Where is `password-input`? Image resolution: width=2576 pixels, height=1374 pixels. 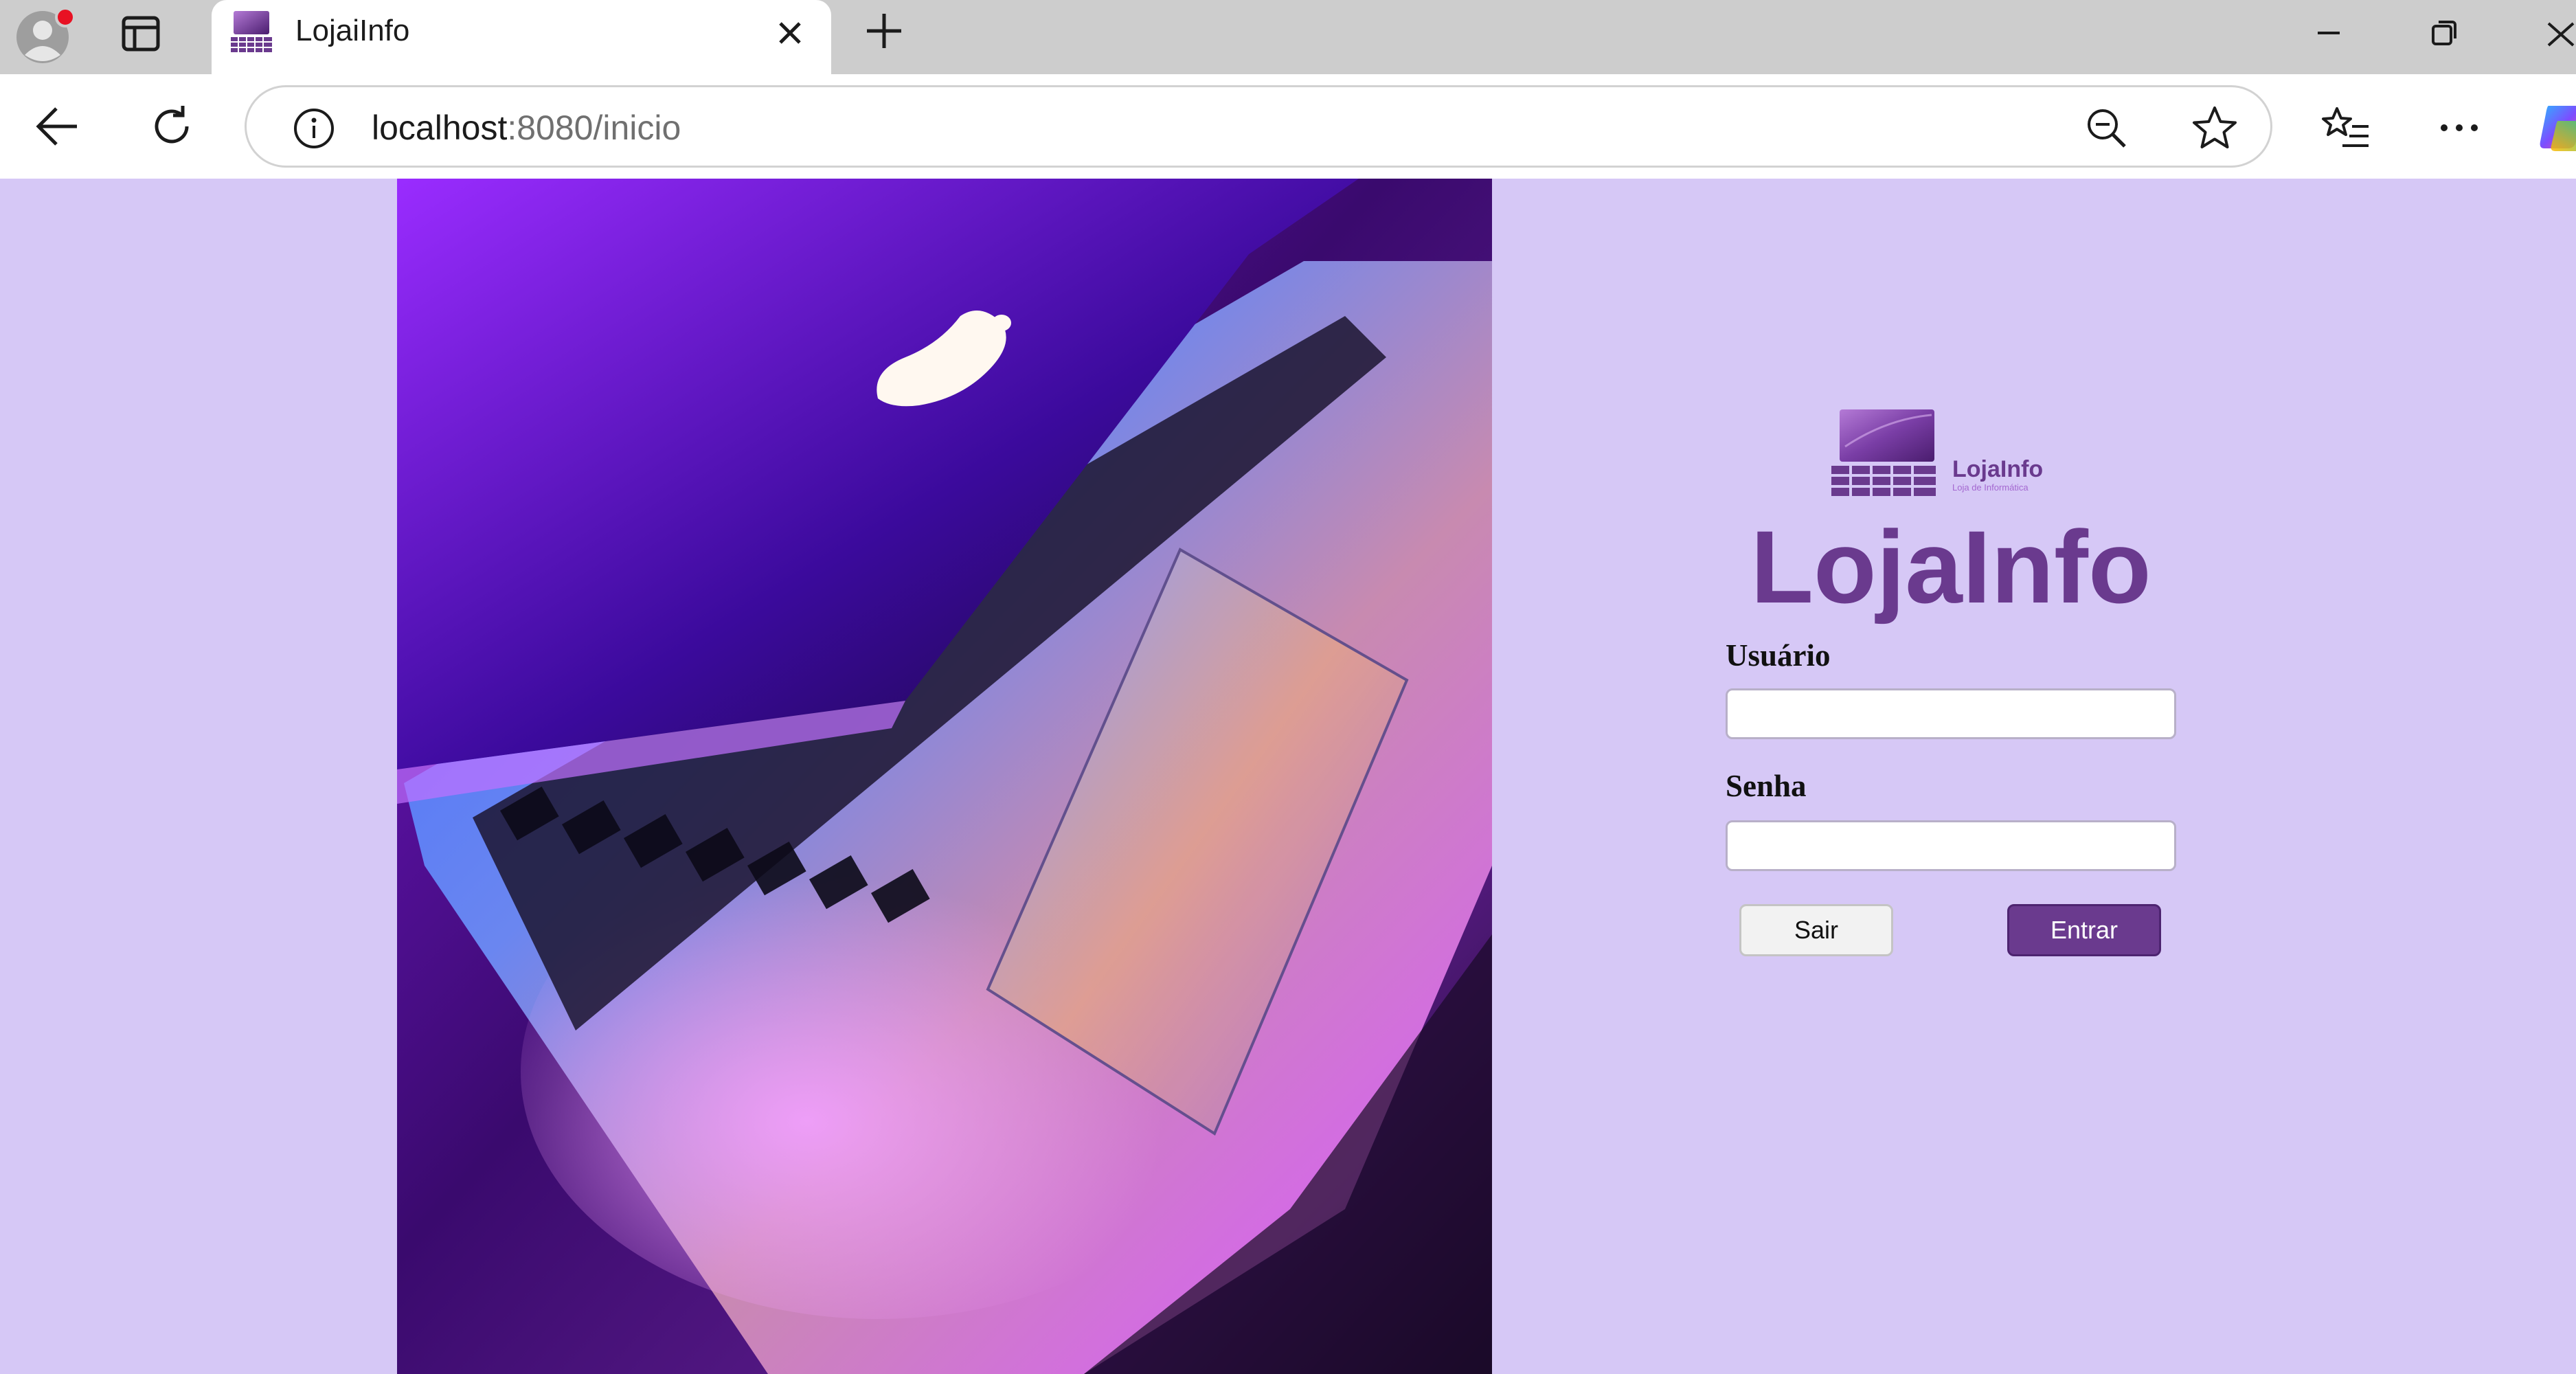 password-input is located at coordinates (1951, 845).